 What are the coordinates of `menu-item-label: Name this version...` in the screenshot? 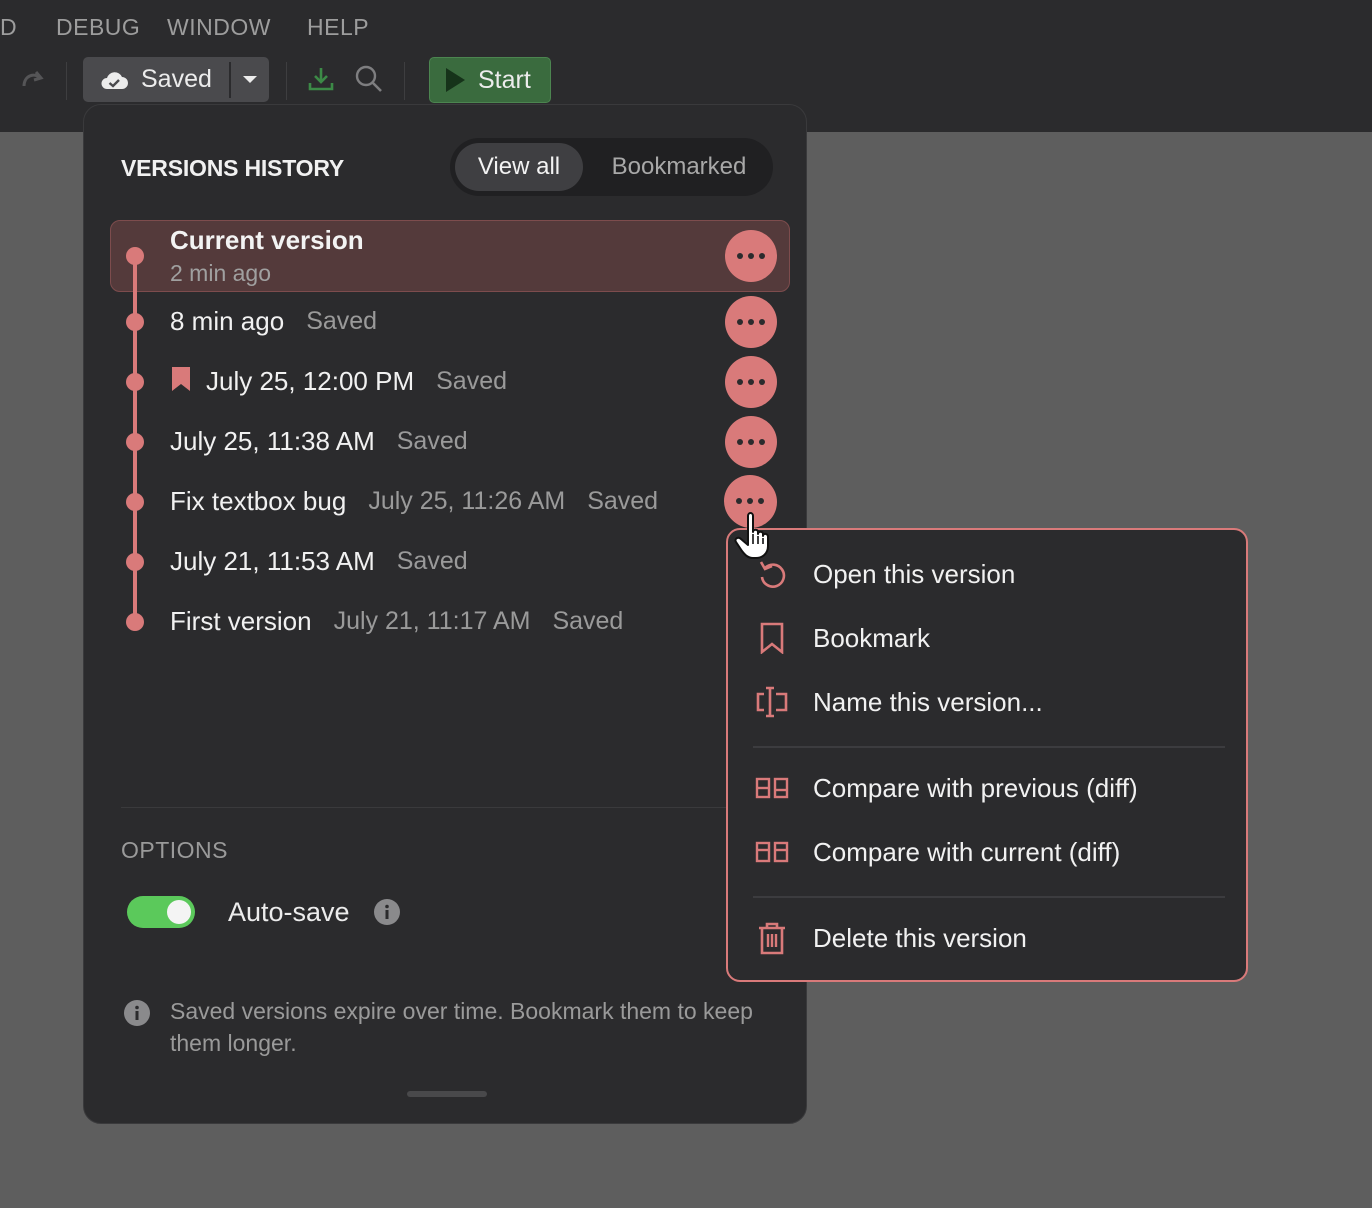 It's located at (928, 701).